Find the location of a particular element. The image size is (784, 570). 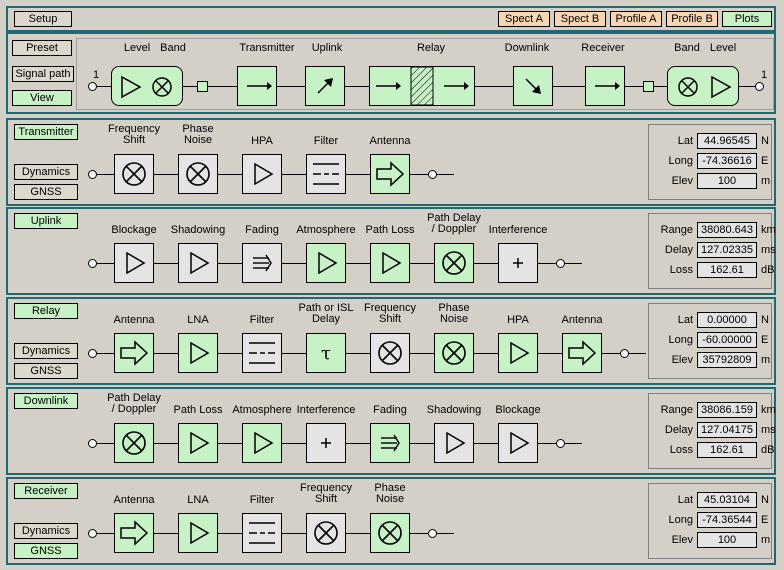

uplink-info-unit-2: dB is located at coordinates (768, 270).